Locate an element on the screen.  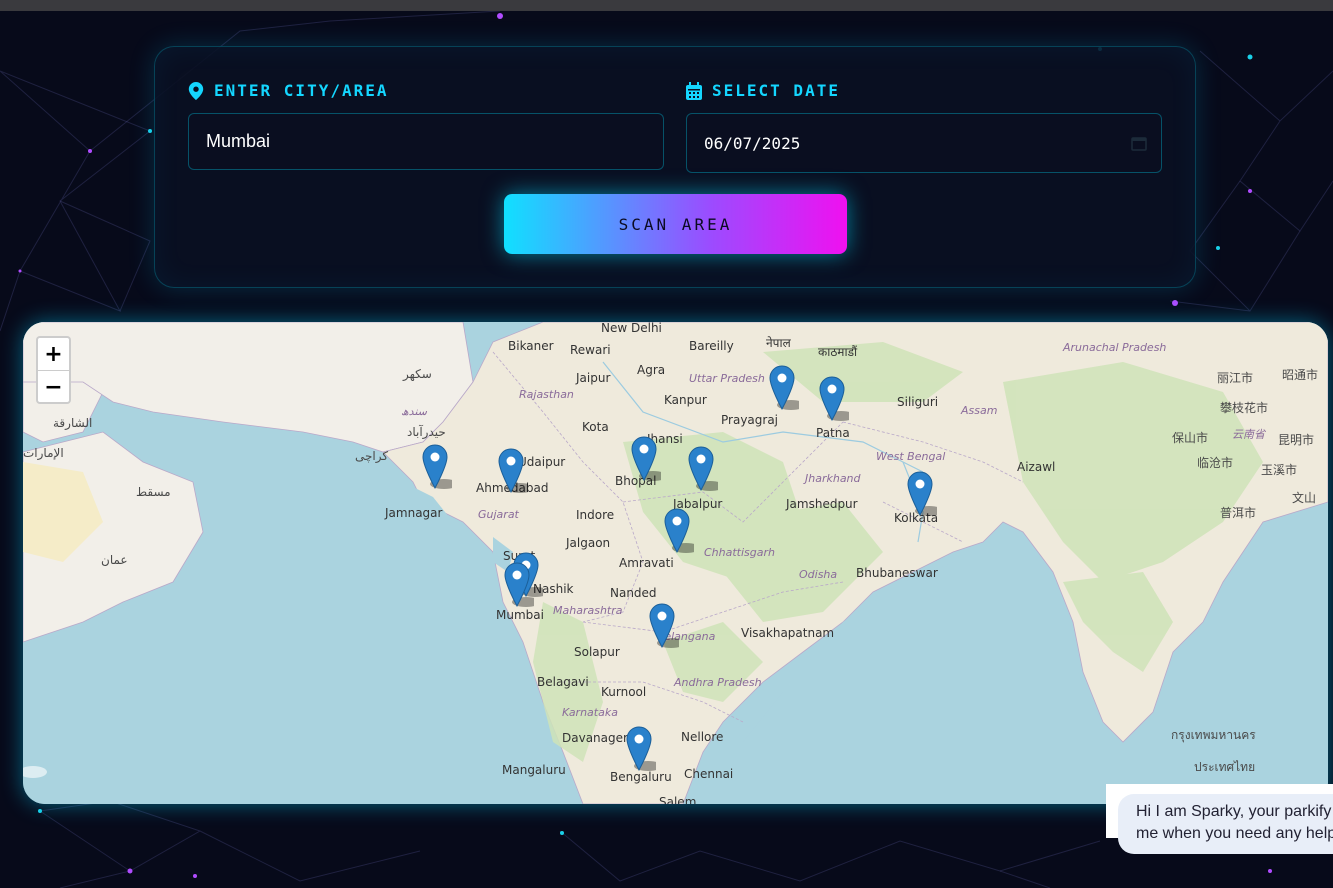
city-label: ENTER CITY/AREA is located at coordinates (288, 90).